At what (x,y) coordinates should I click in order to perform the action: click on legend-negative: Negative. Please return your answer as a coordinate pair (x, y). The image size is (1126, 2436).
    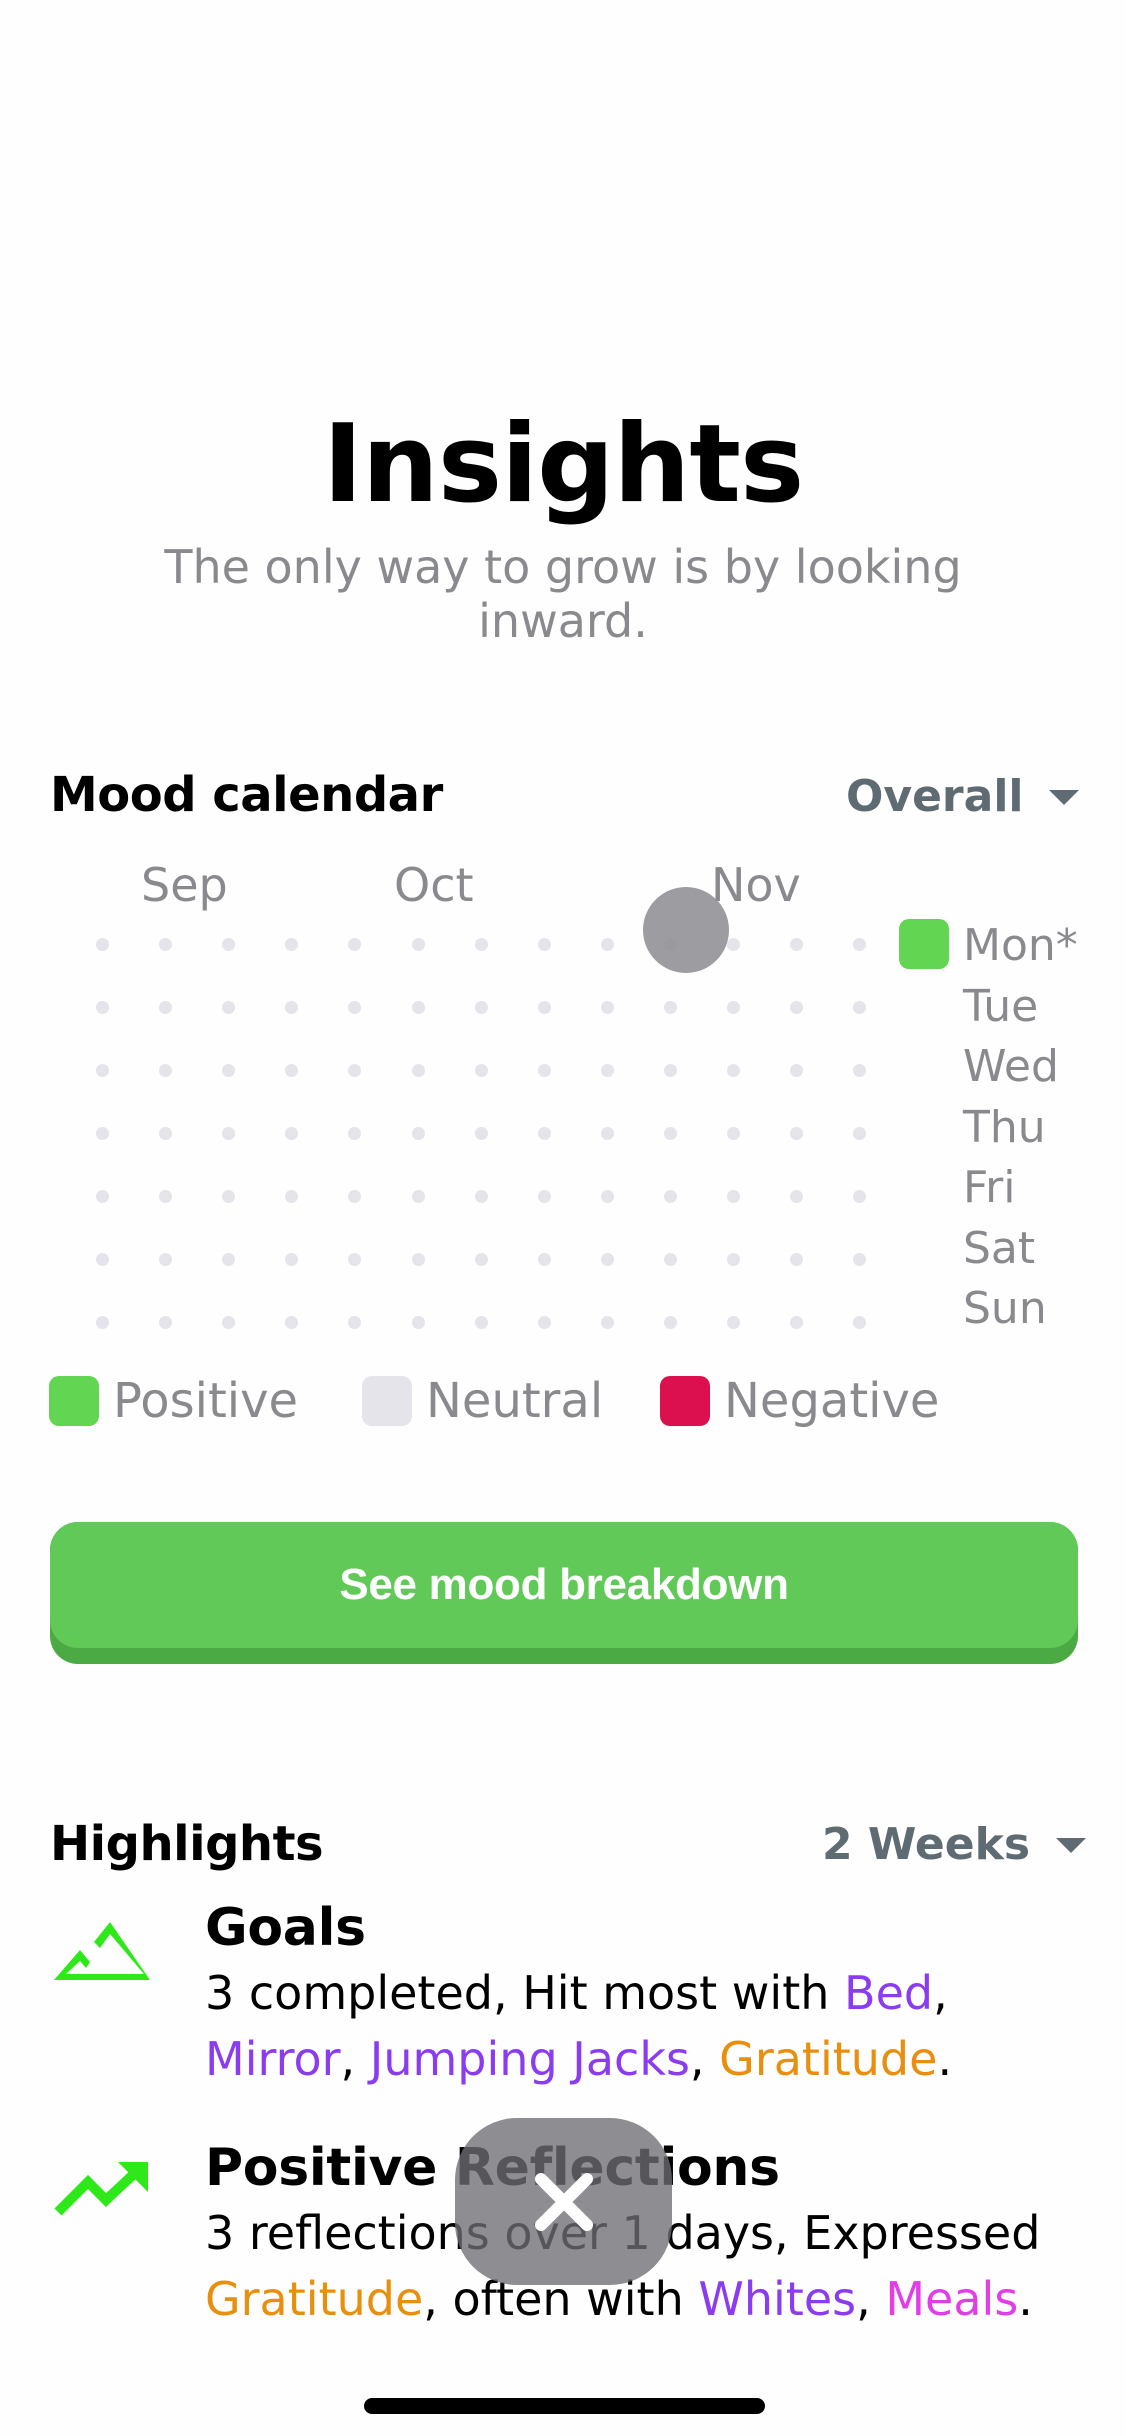
    Looking at the image, I should click on (799, 1401).